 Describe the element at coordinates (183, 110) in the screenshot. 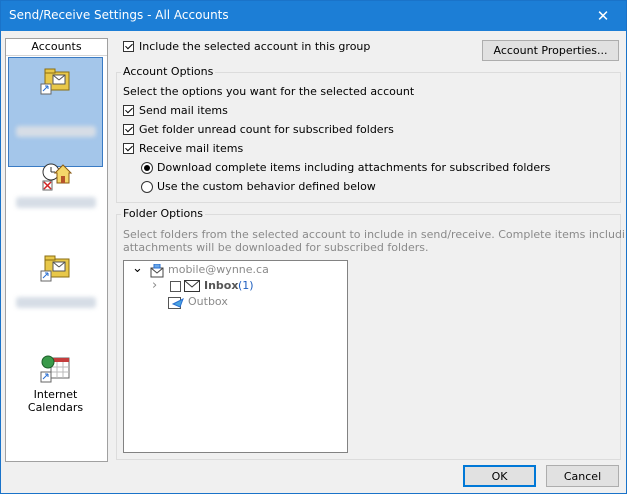

I see `send-mail-label: Send mail items` at that location.